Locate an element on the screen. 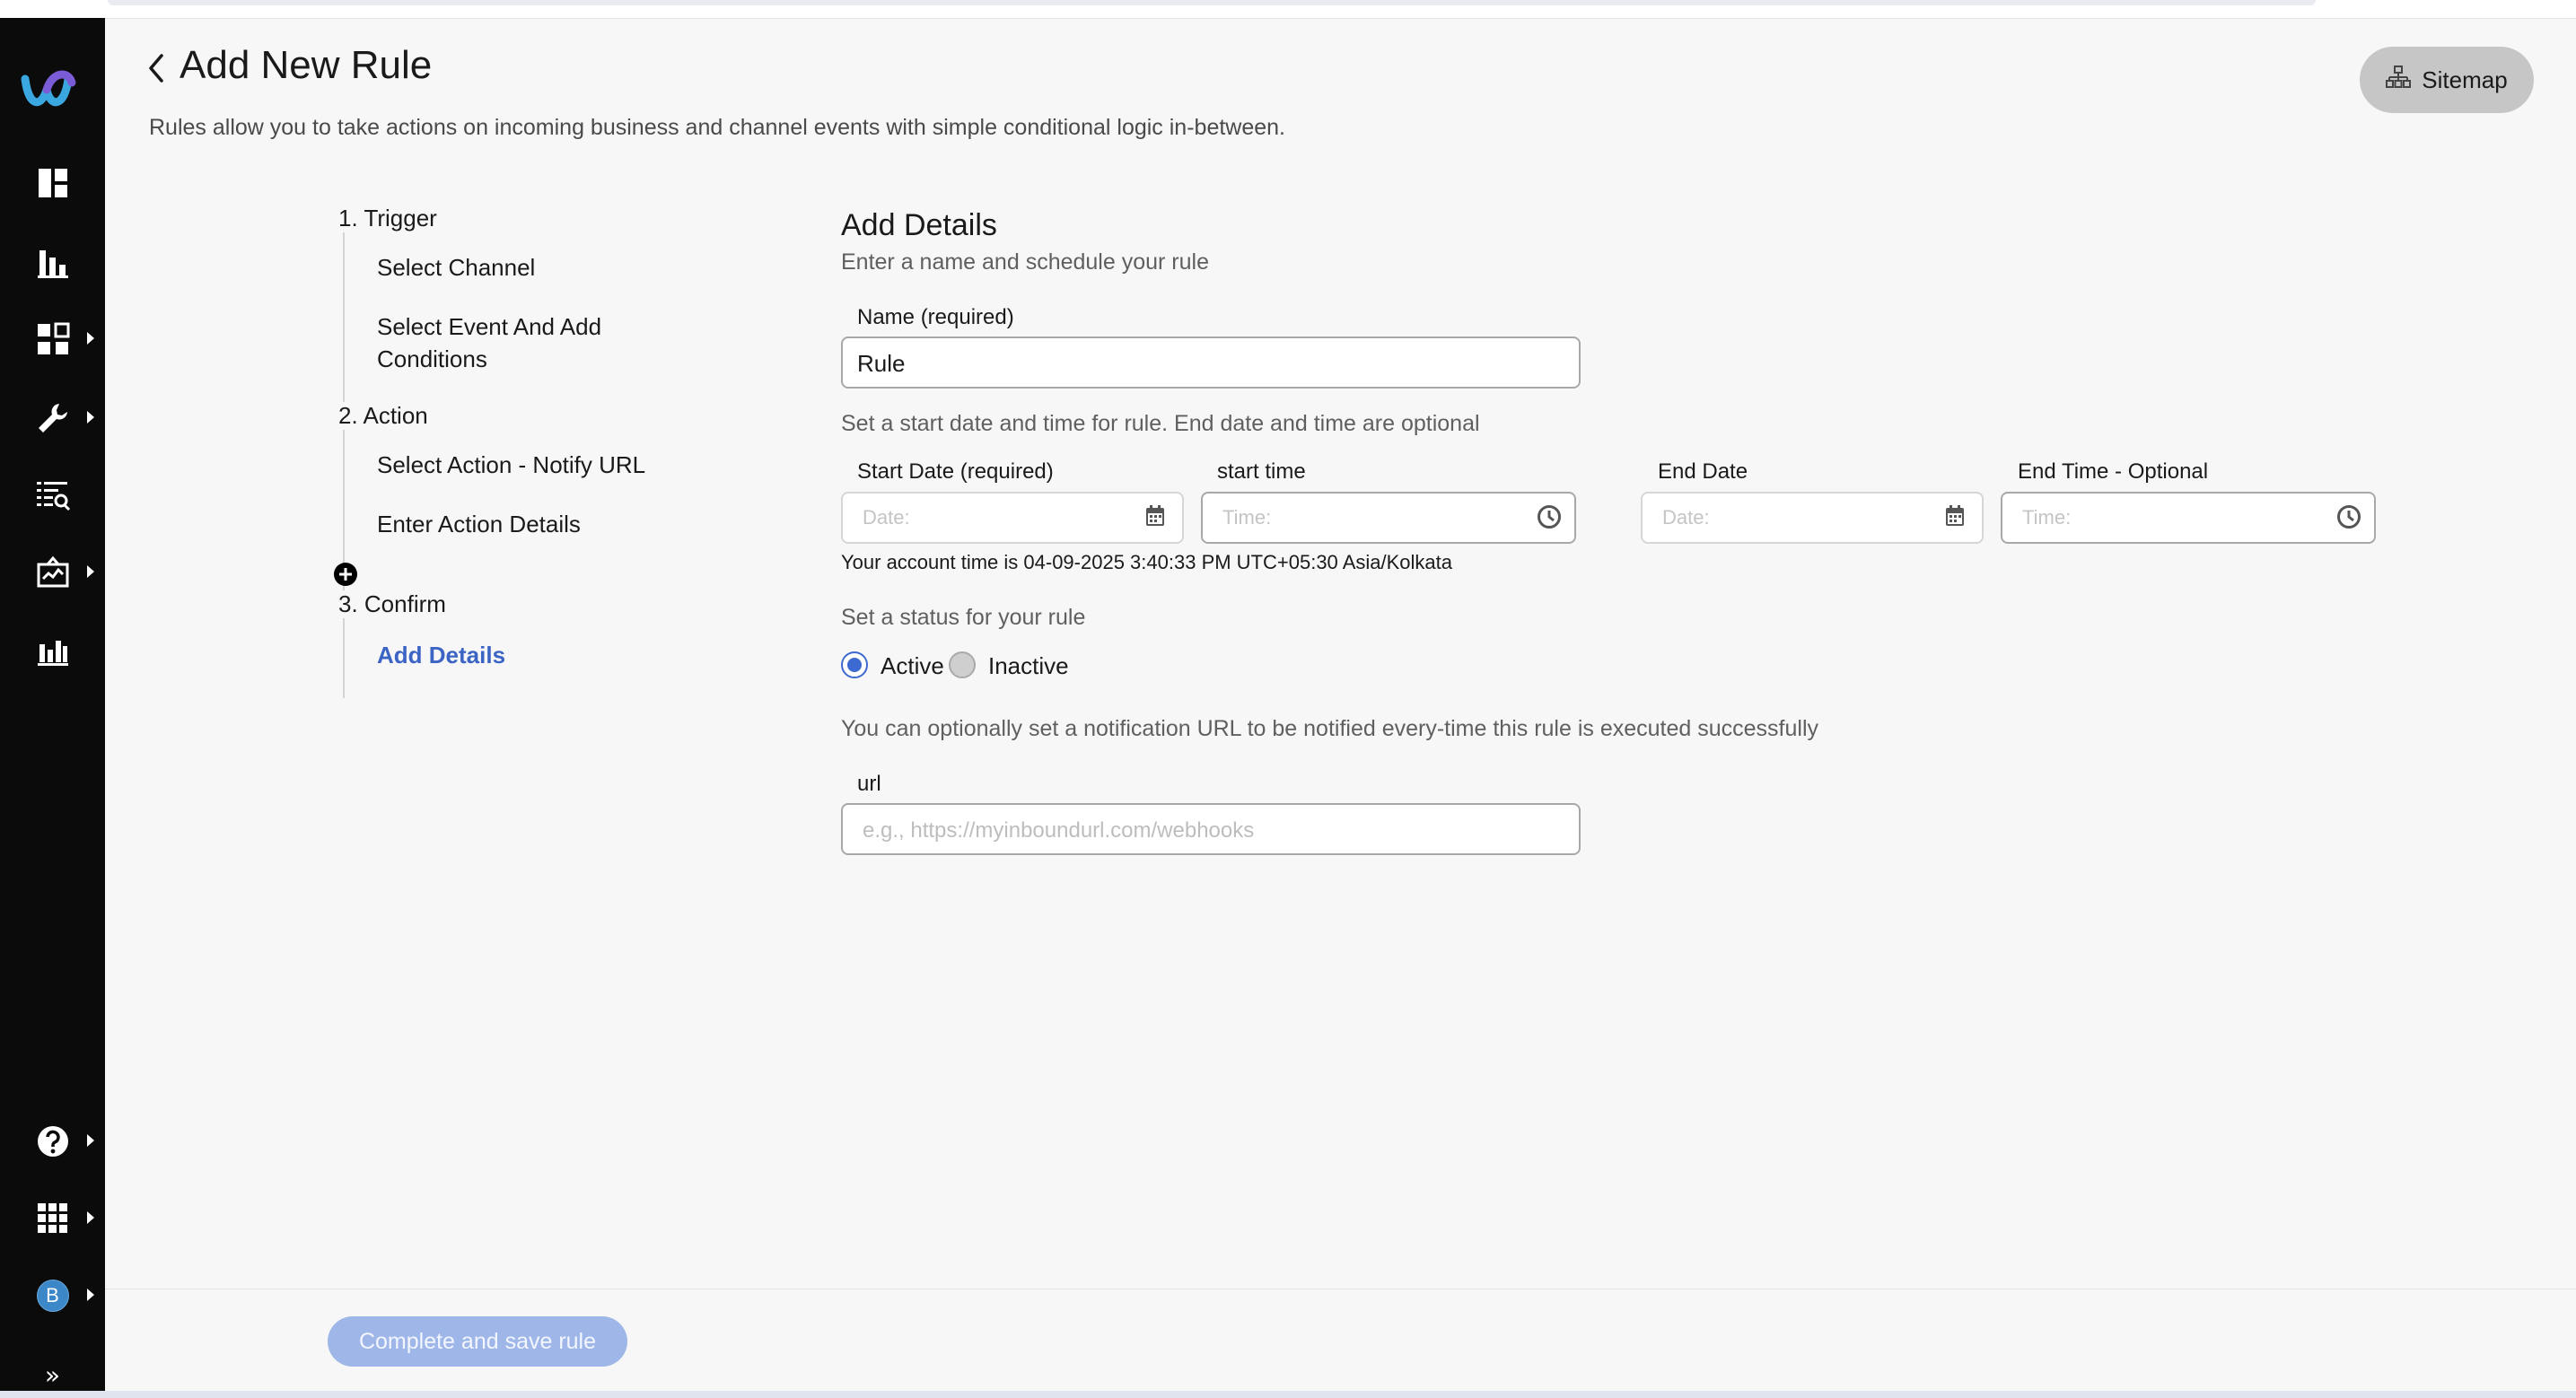  status-inactive-radio is located at coordinates (962, 664).